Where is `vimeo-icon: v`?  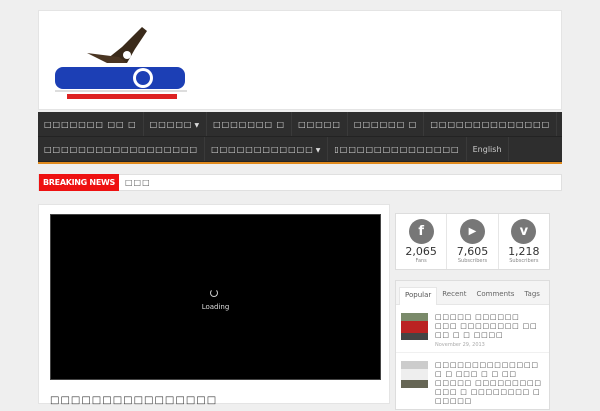
vimeo-icon: v is located at coordinates (524, 231).